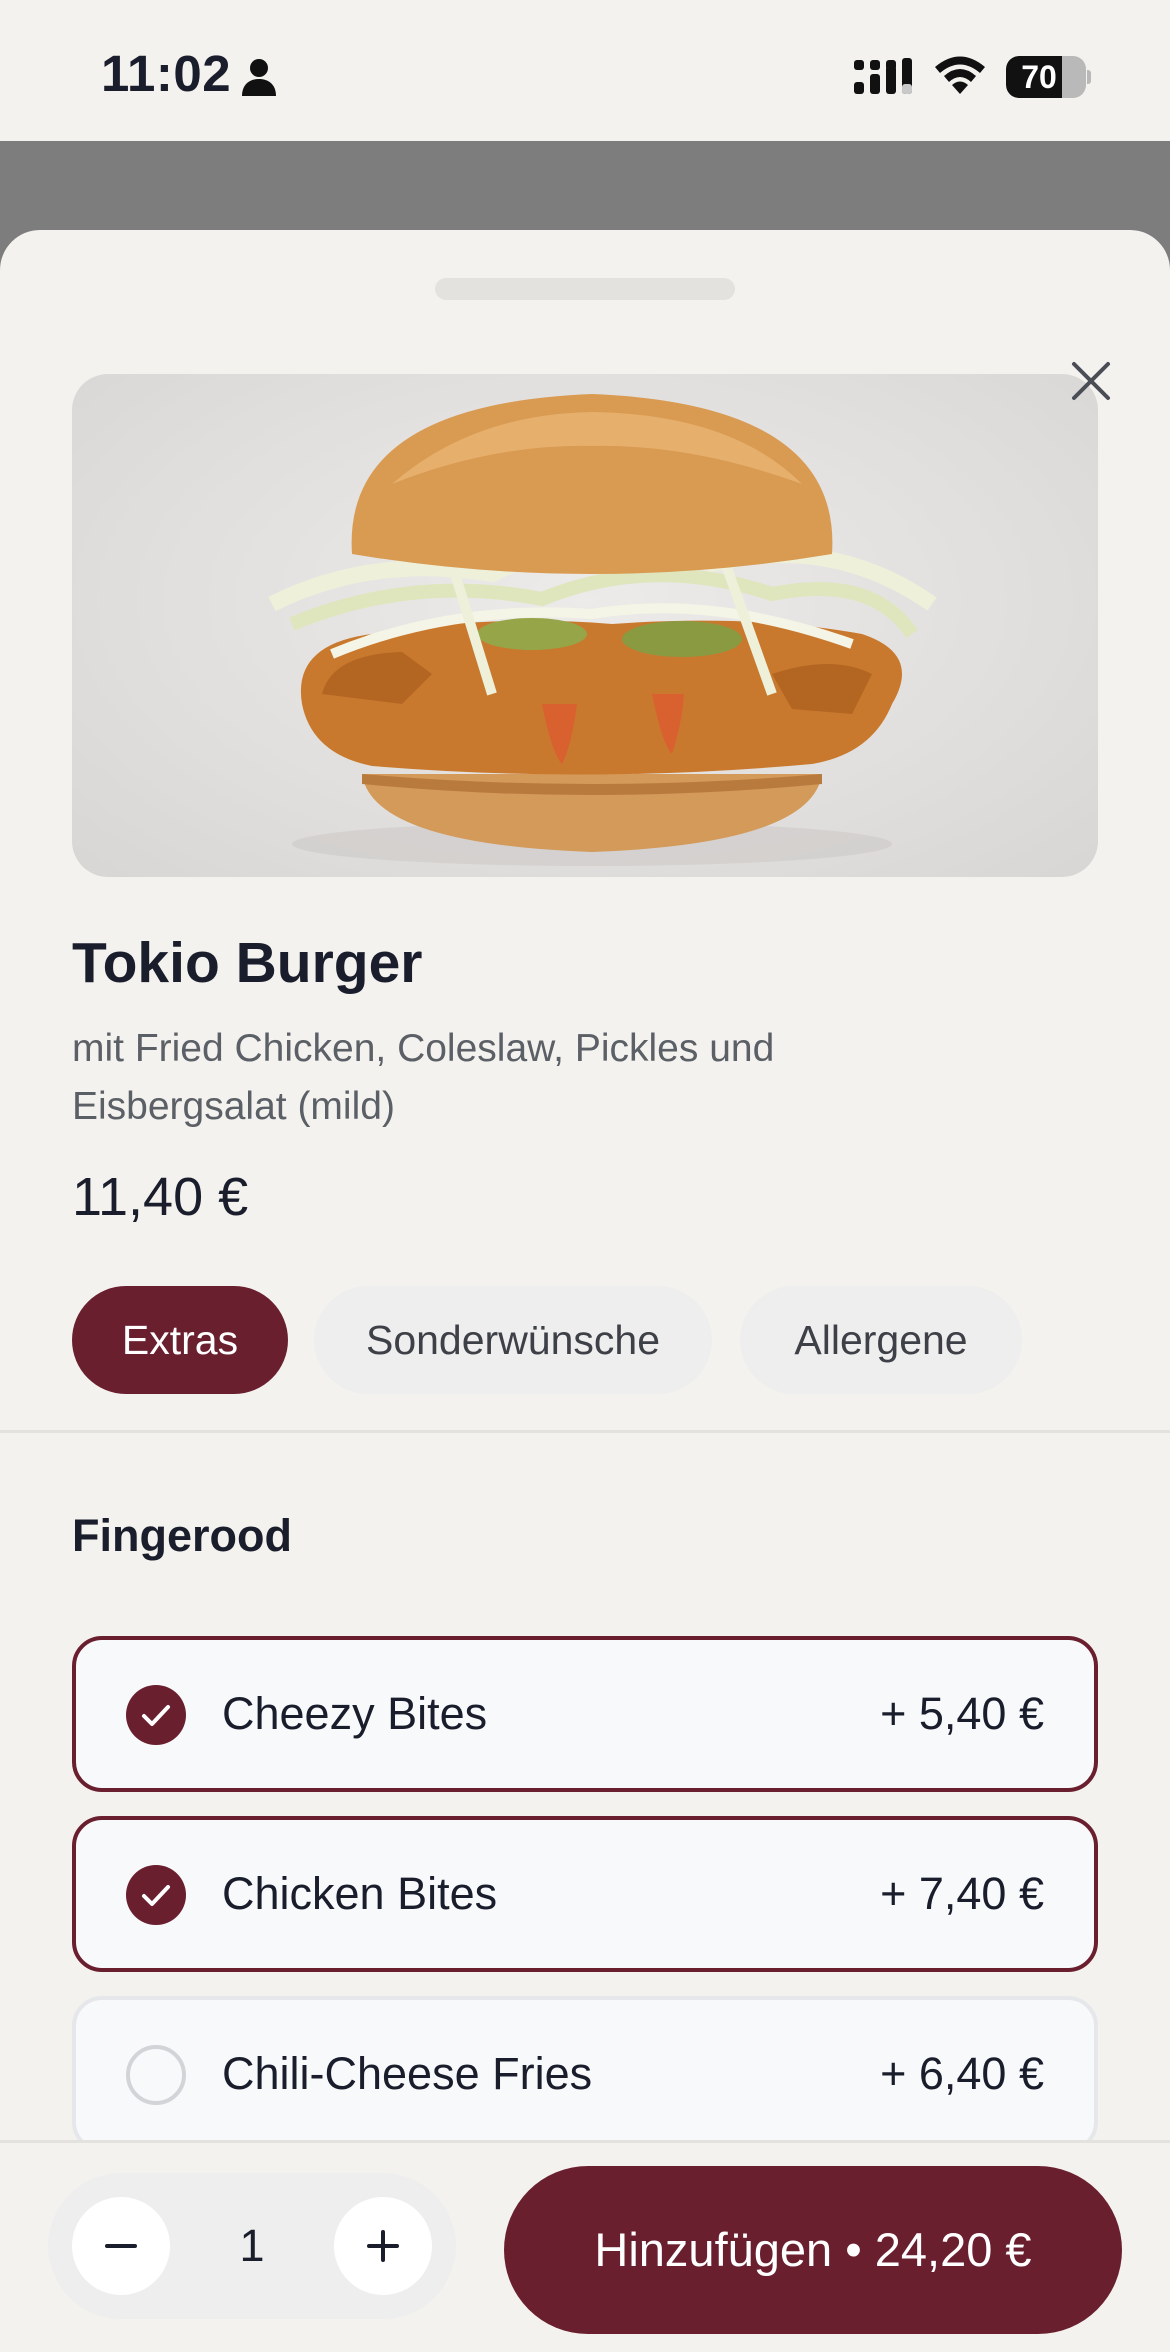 The height and width of the screenshot is (2352, 1170). I want to click on wifi-icon, so click(960, 75).